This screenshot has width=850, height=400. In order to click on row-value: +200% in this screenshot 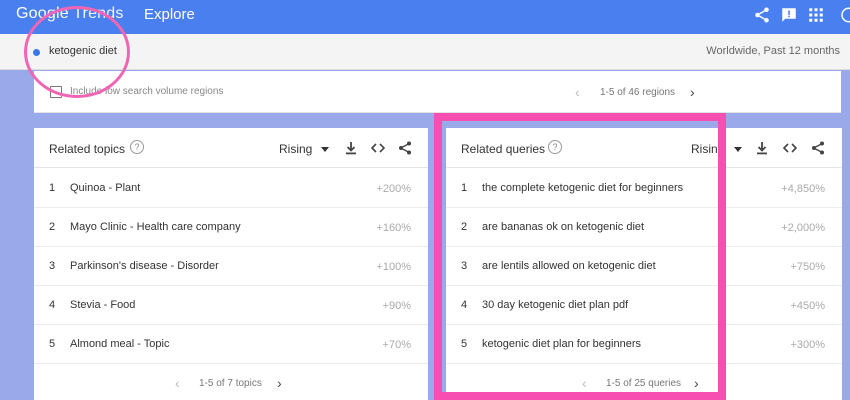, I will do `click(393, 189)`.